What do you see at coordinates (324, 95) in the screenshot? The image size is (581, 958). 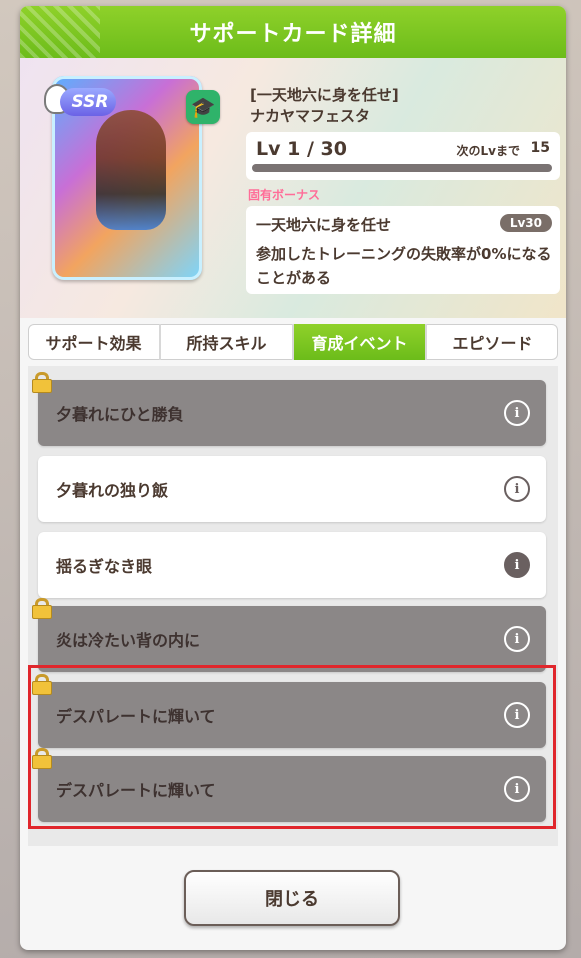 I see `card-epithet: [一天地六に身を任せ]` at bounding box center [324, 95].